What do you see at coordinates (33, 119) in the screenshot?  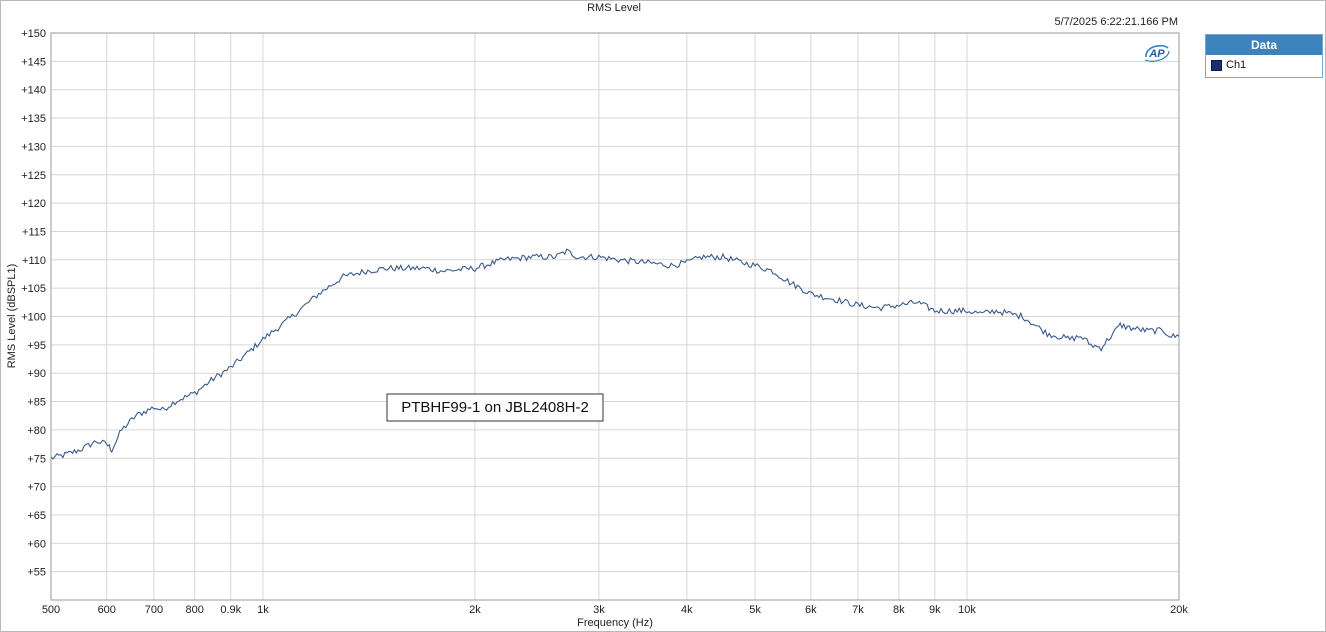 I see `y-tick-label: +135` at bounding box center [33, 119].